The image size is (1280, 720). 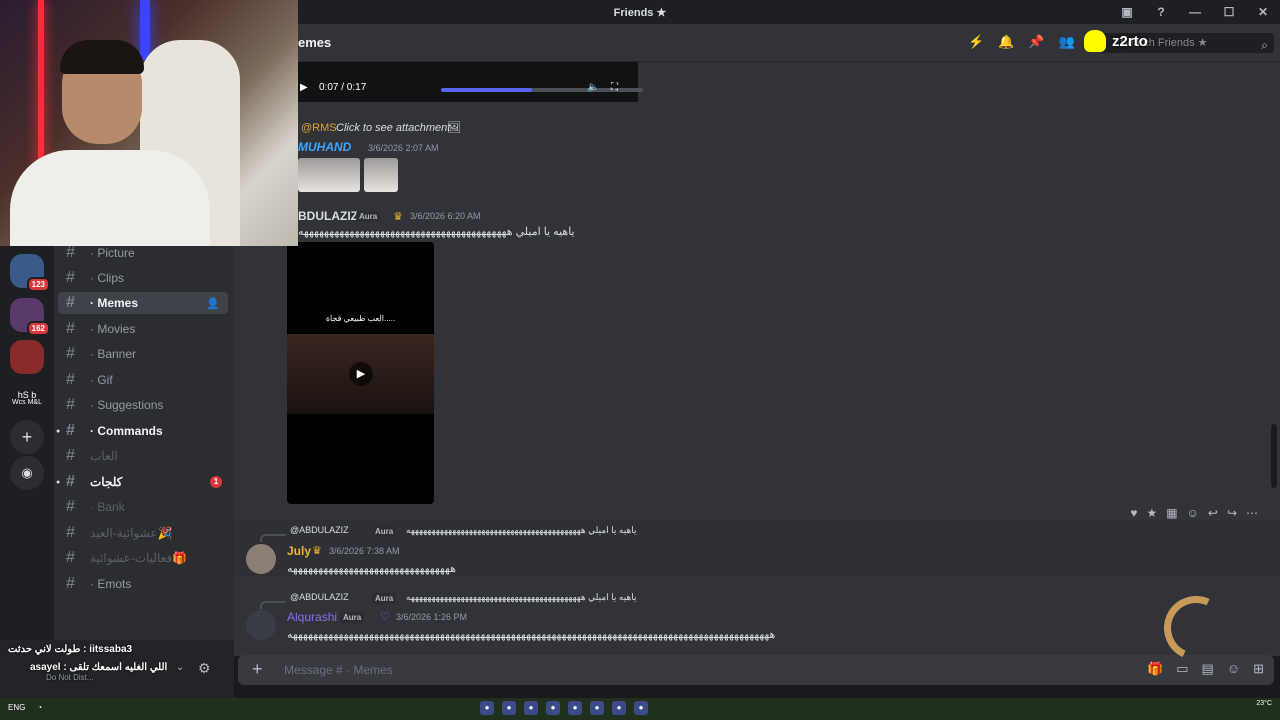 What do you see at coordinates (1213, 513) in the screenshot?
I see `reply-icon: ↩` at bounding box center [1213, 513].